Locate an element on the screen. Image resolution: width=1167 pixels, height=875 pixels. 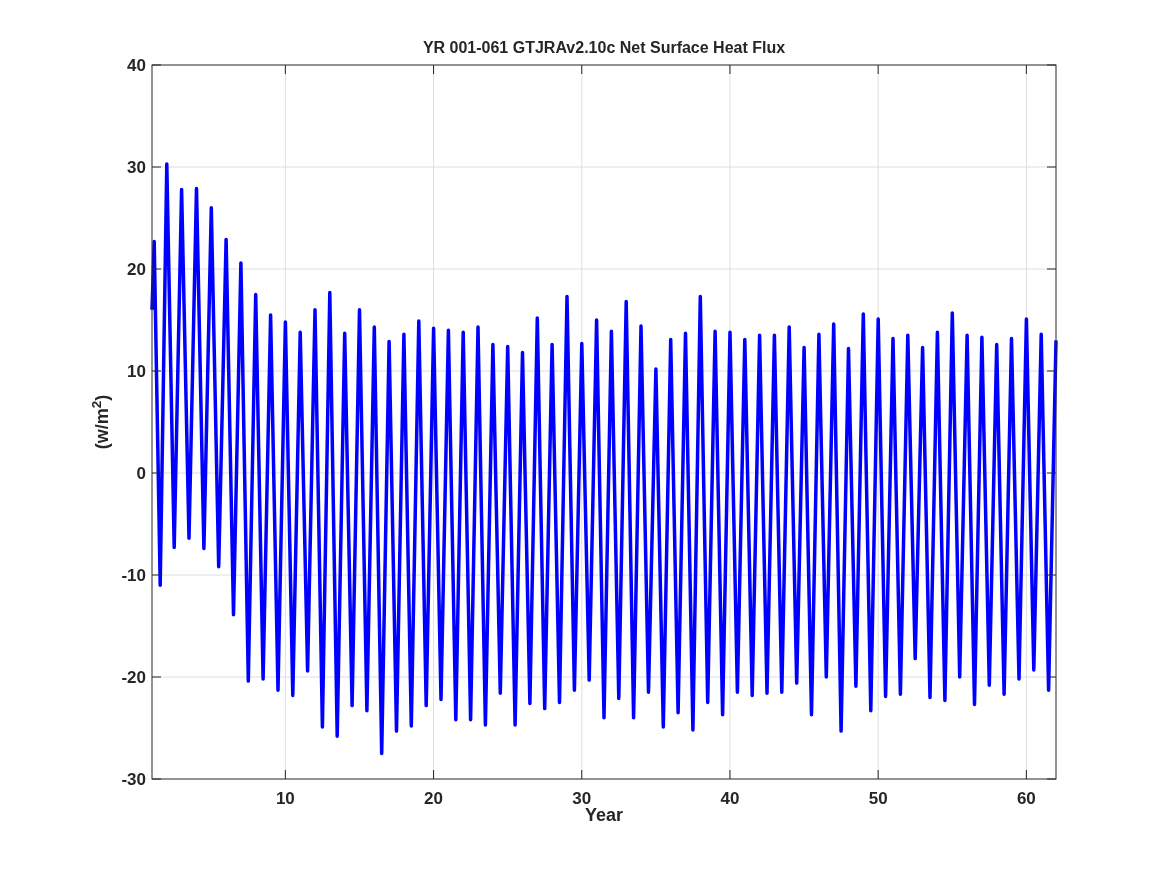
y-tick-label: 10 is located at coordinates (136, 371).